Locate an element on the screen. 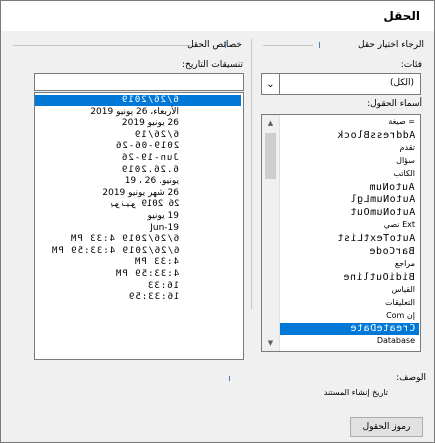 This screenshot has height=443, width=435. choose-field-heading: الرجاء اختيار حقل is located at coordinates (391, 45).